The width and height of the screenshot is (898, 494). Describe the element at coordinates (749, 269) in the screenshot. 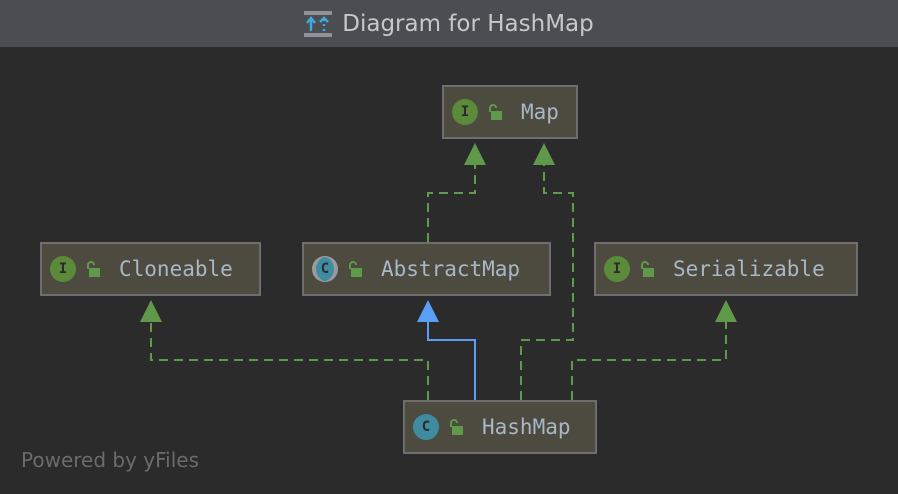

I see `node-label: Serializable` at that location.